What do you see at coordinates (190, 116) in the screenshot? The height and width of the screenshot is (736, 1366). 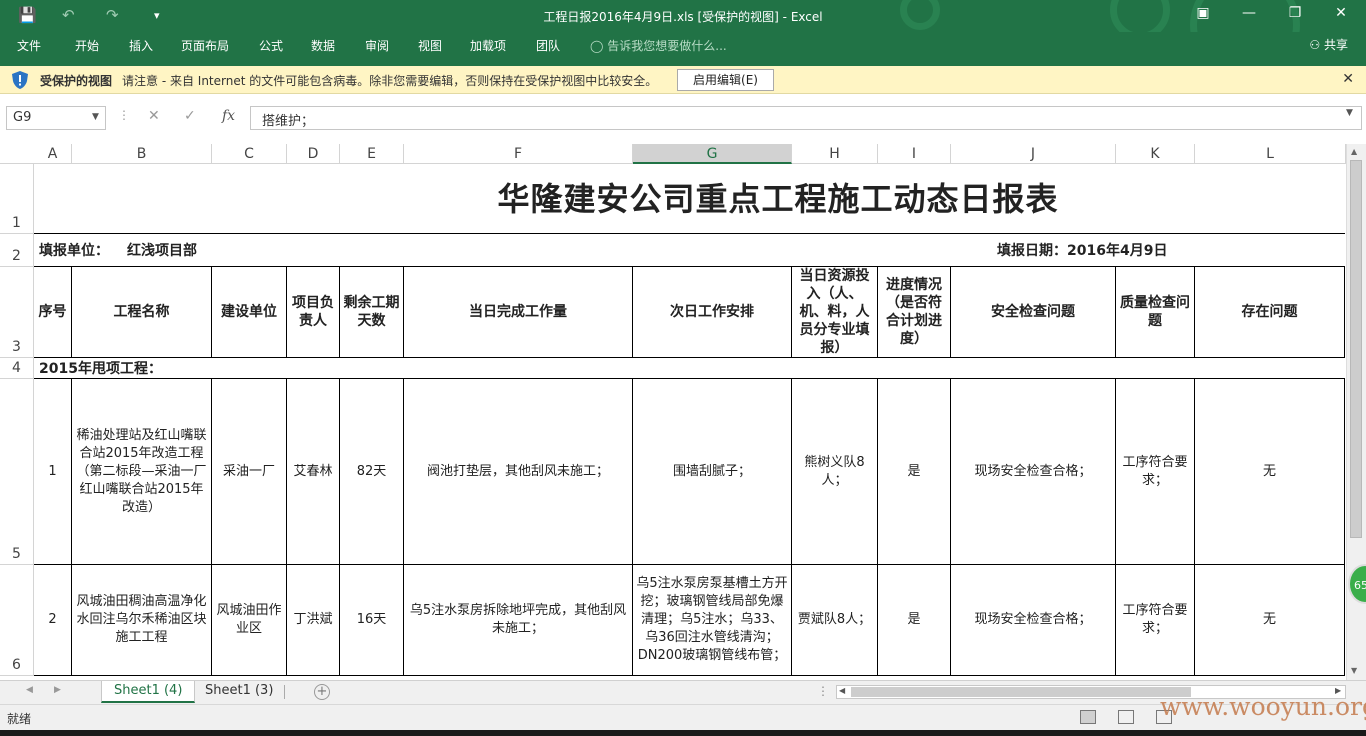 I see `enter-icon: ✓` at bounding box center [190, 116].